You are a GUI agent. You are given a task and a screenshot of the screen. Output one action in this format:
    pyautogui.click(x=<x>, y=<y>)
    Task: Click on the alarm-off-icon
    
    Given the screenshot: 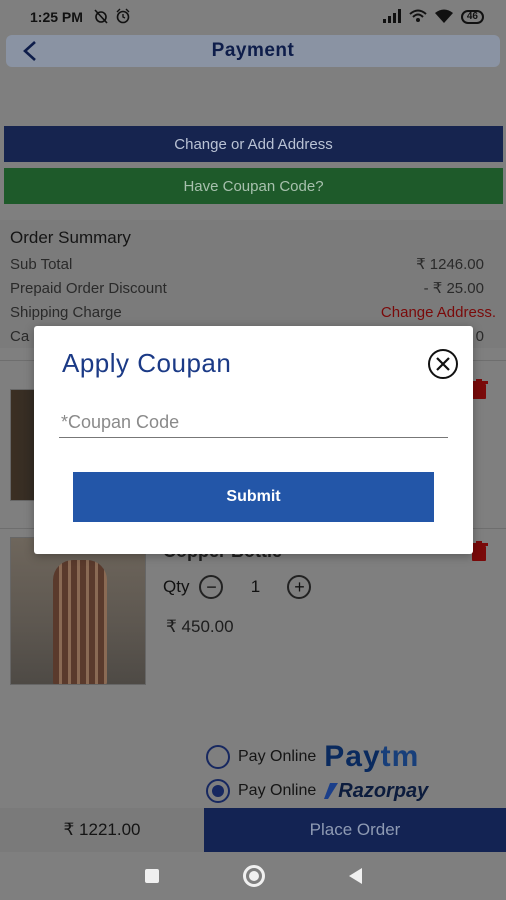 What is the action you would take?
    pyautogui.click(x=101, y=17)
    